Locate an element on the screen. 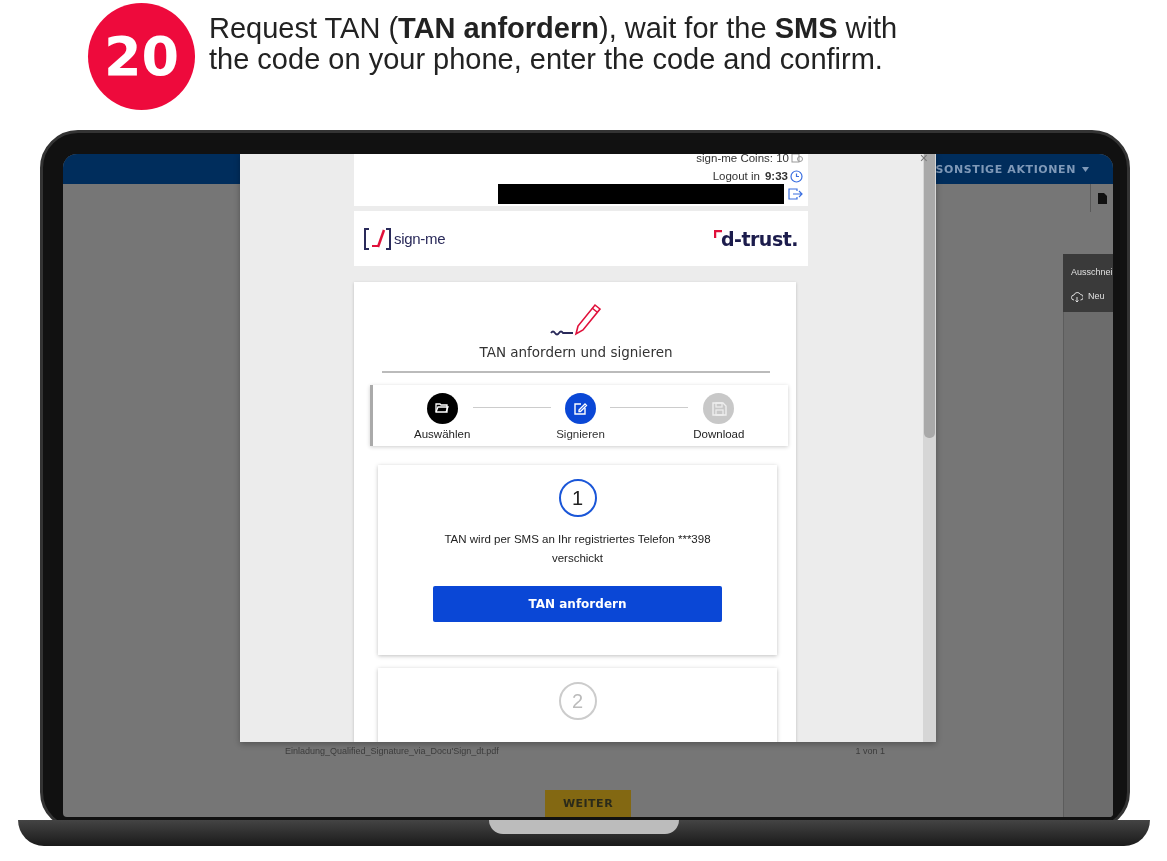  corner-logo-icon is located at coordinates (717, 233).